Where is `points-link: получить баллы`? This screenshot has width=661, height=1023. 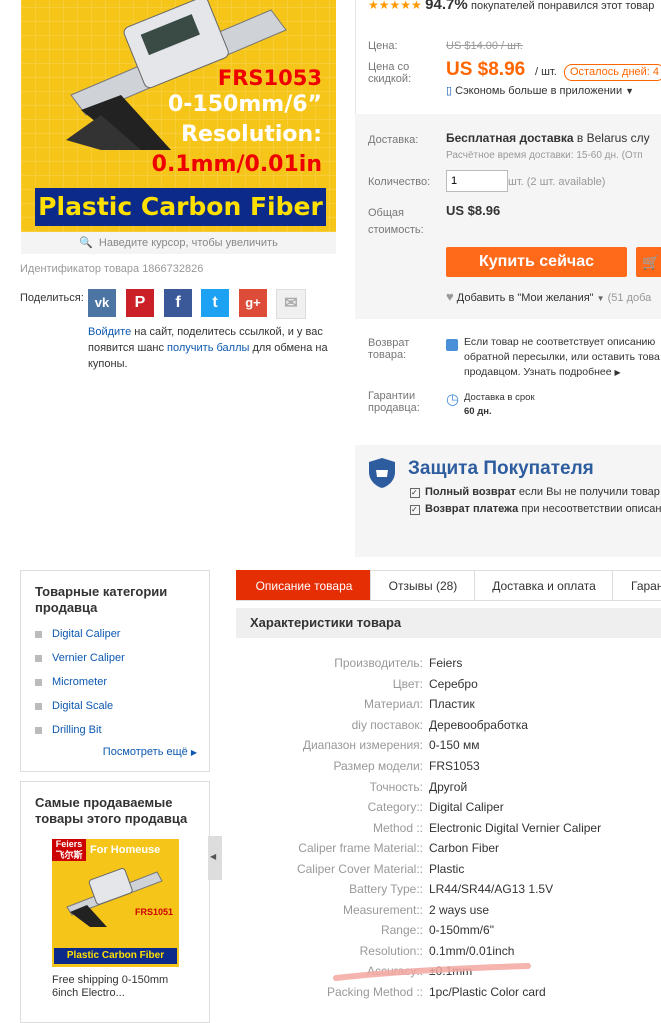
points-link: получить баллы is located at coordinates (208, 348).